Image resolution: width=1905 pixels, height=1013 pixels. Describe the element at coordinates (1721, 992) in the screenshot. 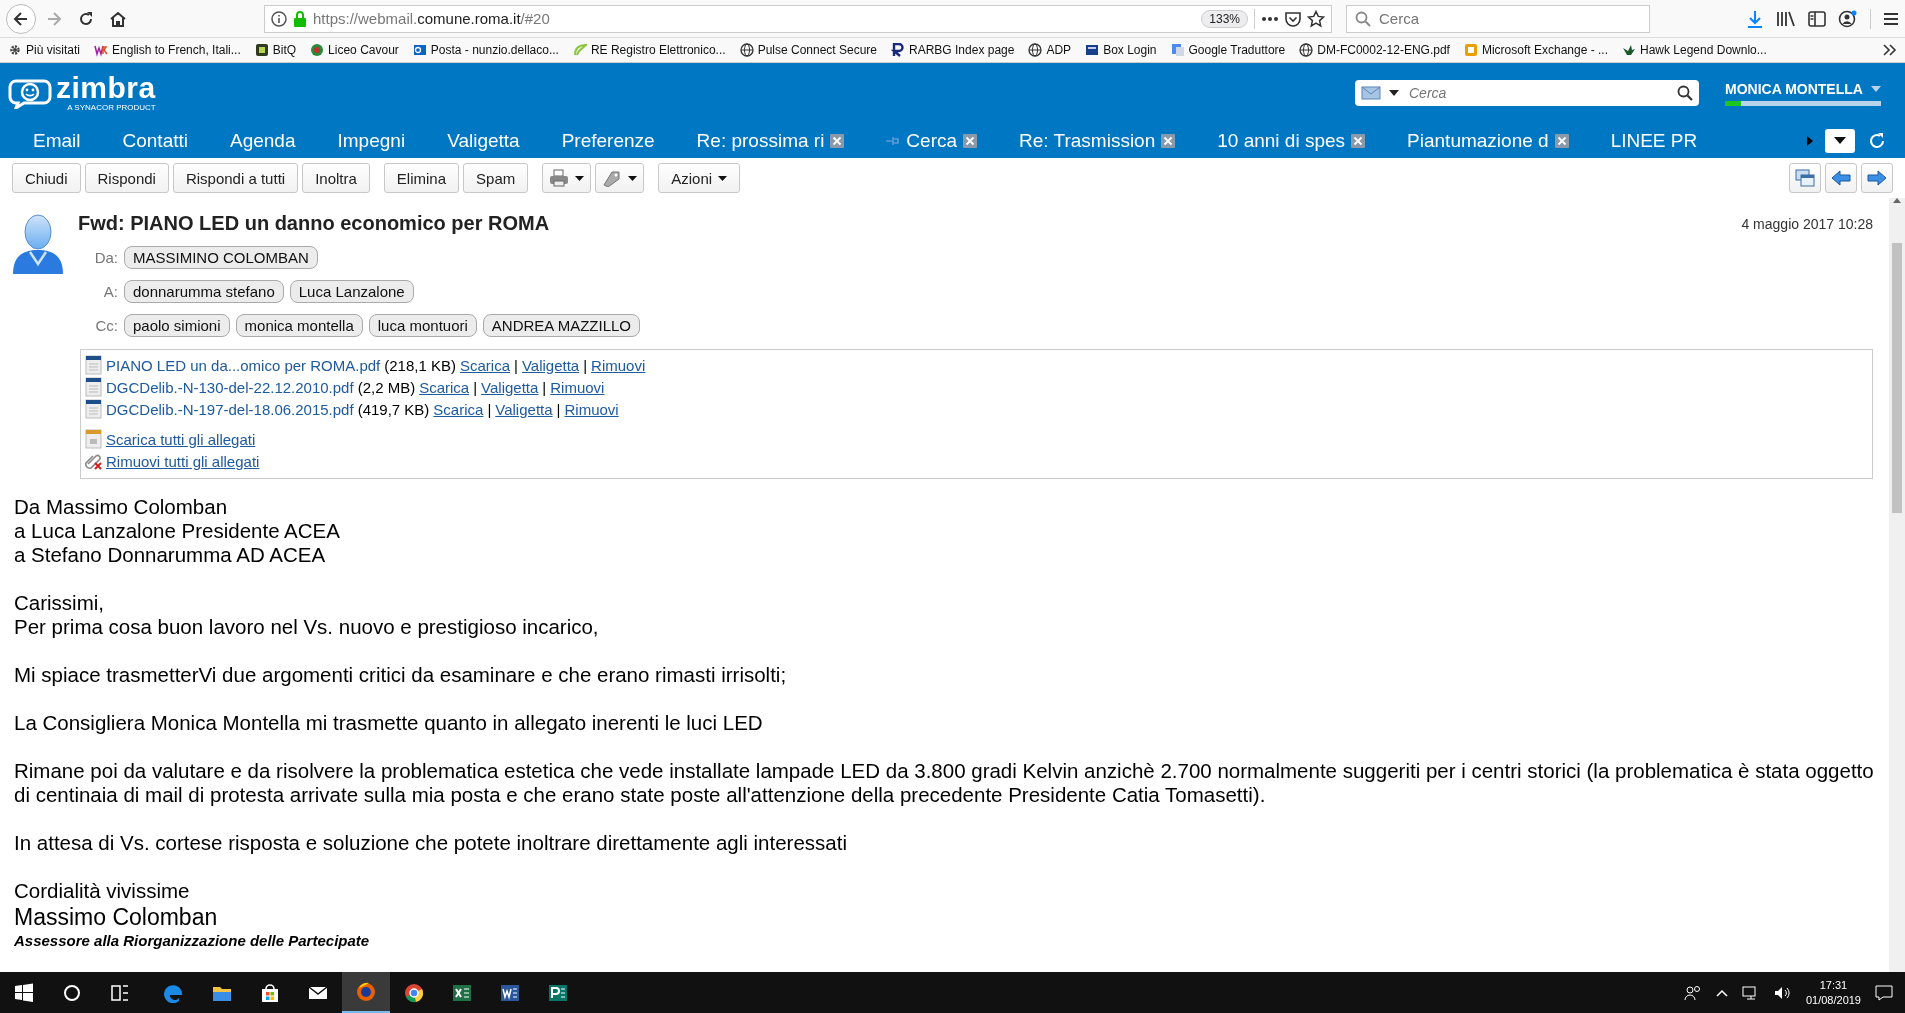

I see `chevron-up-icon` at that location.